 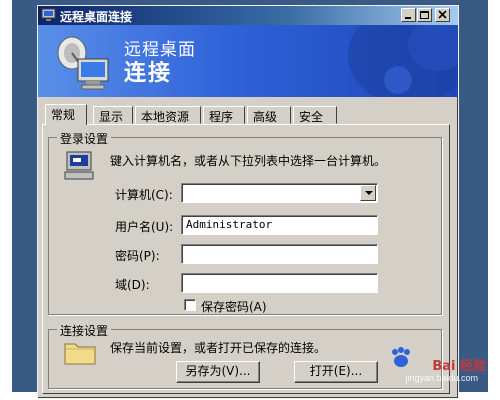 What do you see at coordinates (137, 256) in the screenshot?
I see `password-label: 密码(P):` at bounding box center [137, 256].